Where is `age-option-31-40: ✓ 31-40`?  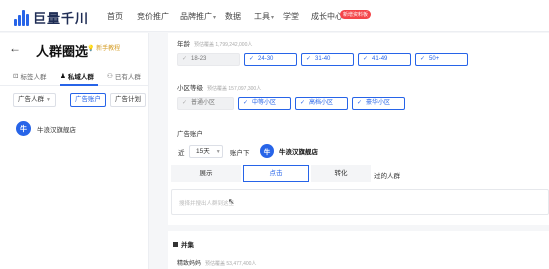
age-option-31-40: ✓ 31-40 is located at coordinates (327, 59).